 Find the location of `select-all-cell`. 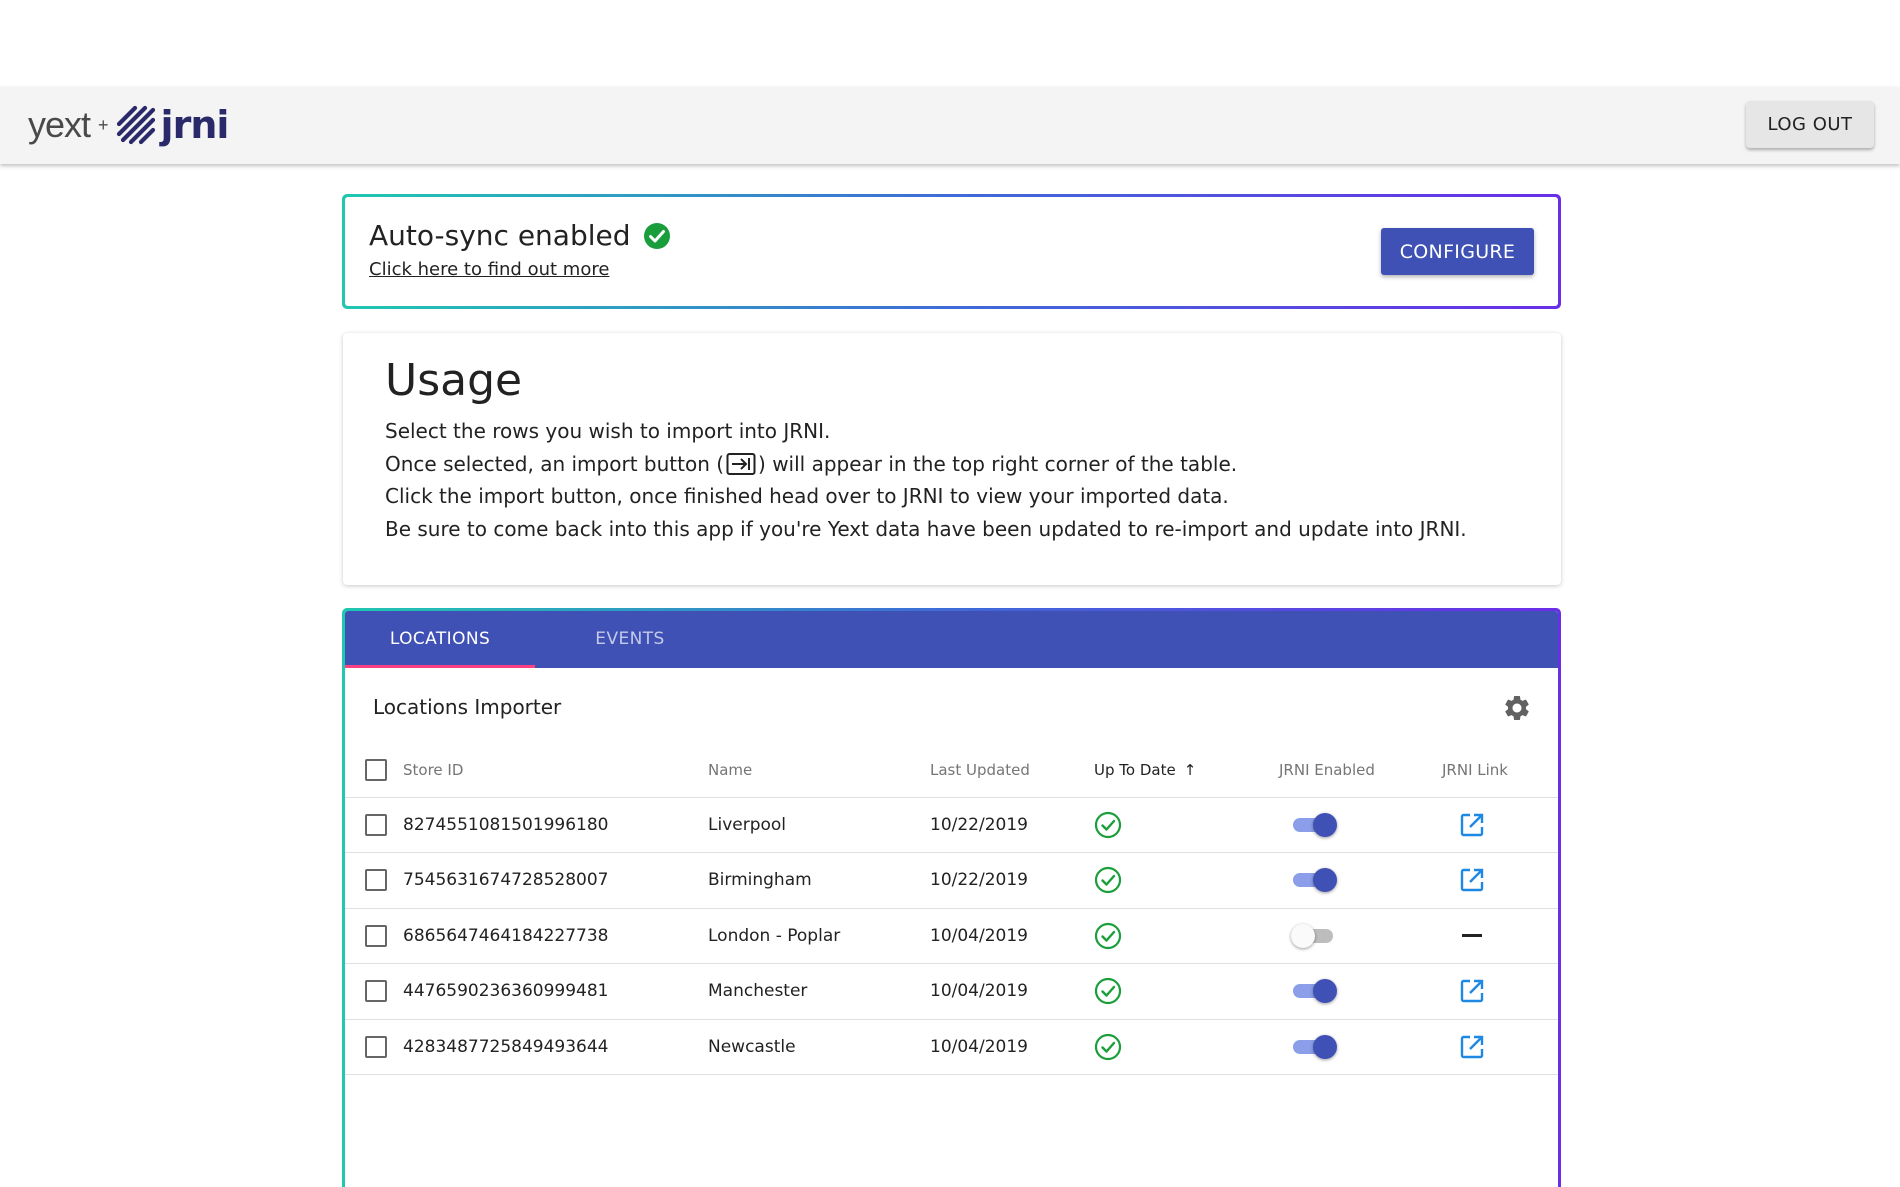

select-all-cell is located at coordinates (374, 770).